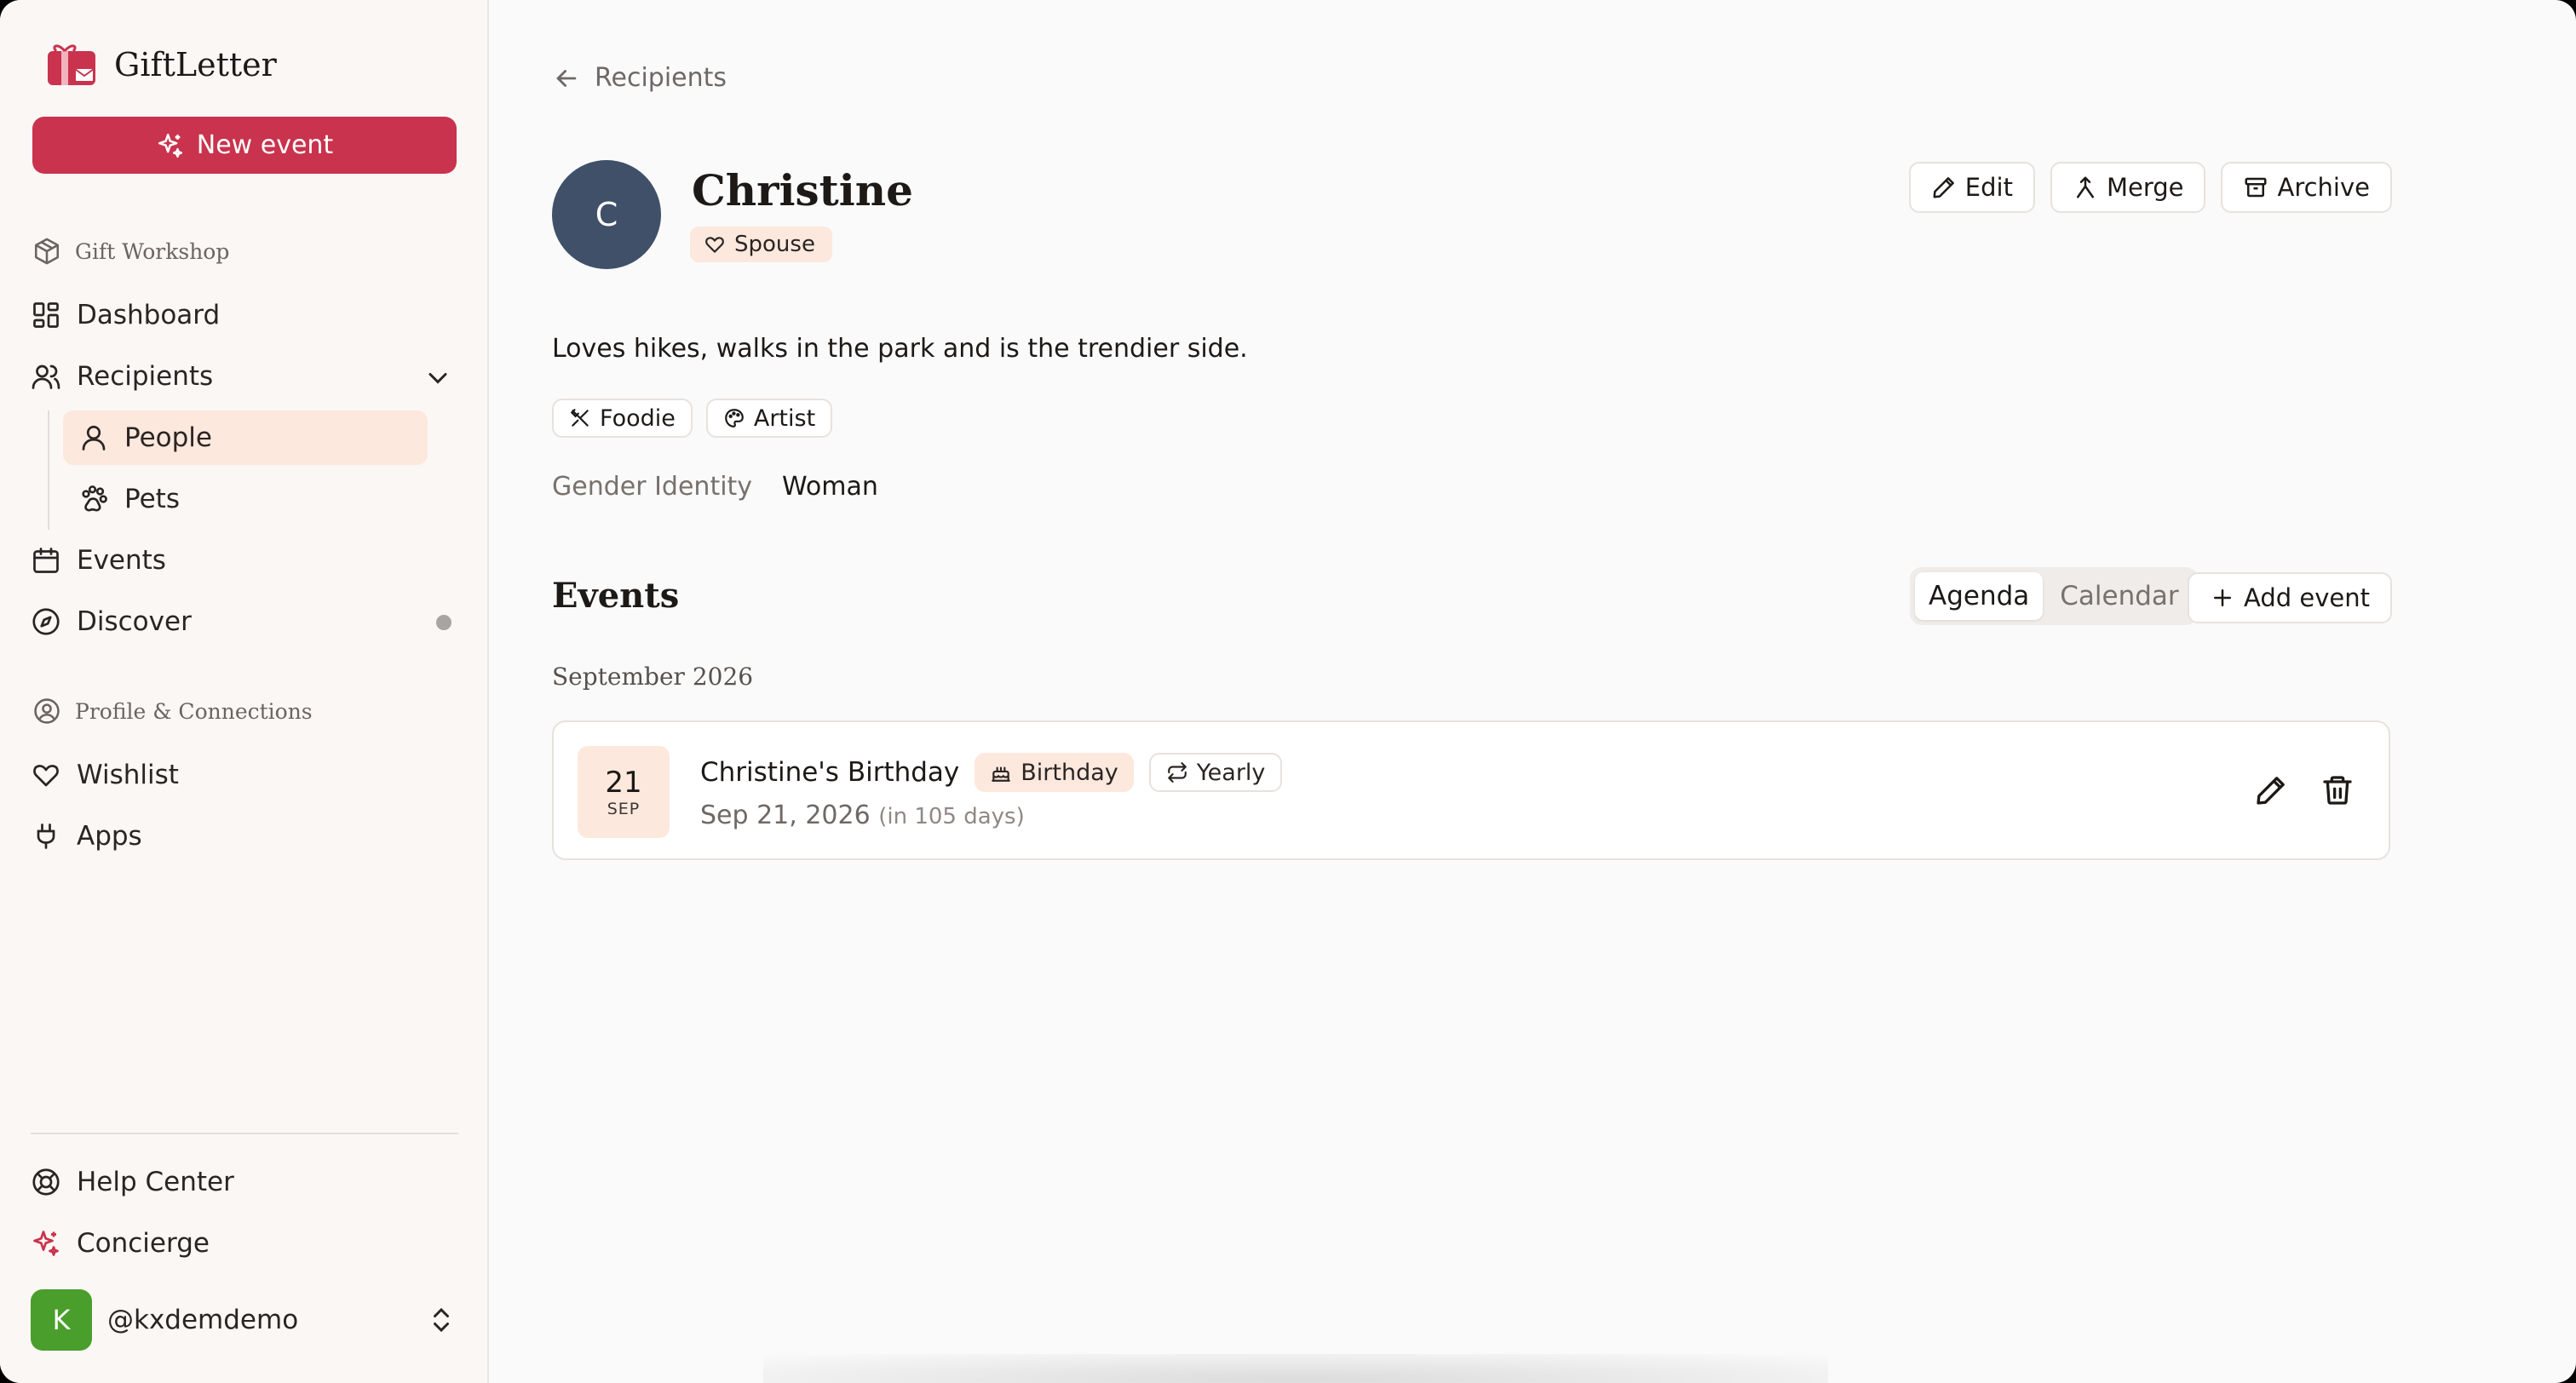 This screenshot has width=2576, height=1383. Describe the element at coordinates (143, 1243) in the screenshot. I see `sidebar-item-label: Concierge` at that location.